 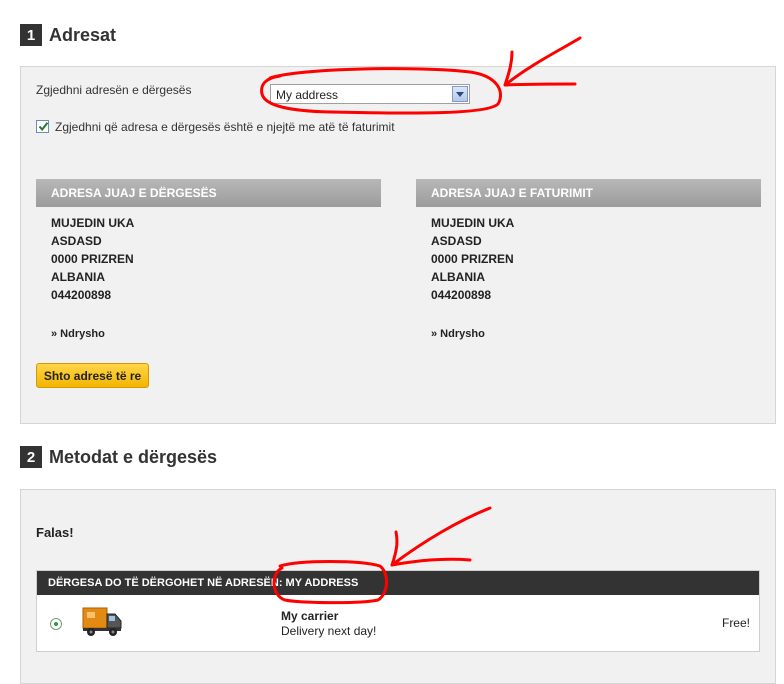 What do you see at coordinates (31, 457) in the screenshot?
I see `step-number: 2` at bounding box center [31, 457].